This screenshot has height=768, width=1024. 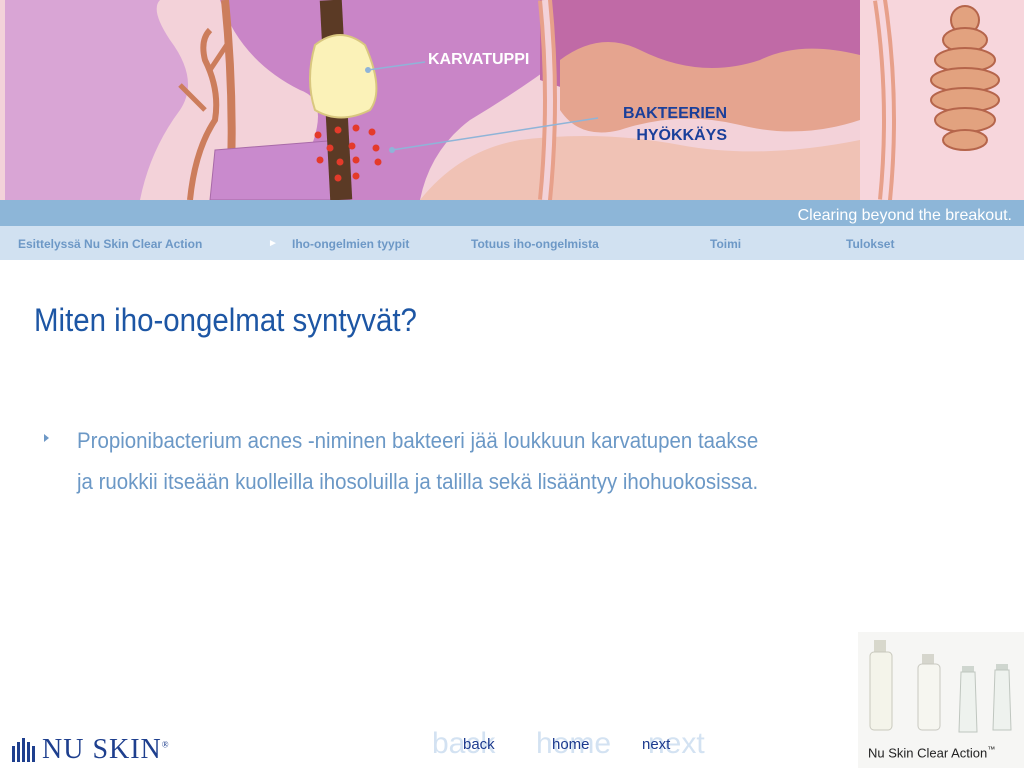 What do you see at coordinates (23, 750) in the screenshot?
I see `nu-skin-emblem-icon` at bounding box center [23, 750].